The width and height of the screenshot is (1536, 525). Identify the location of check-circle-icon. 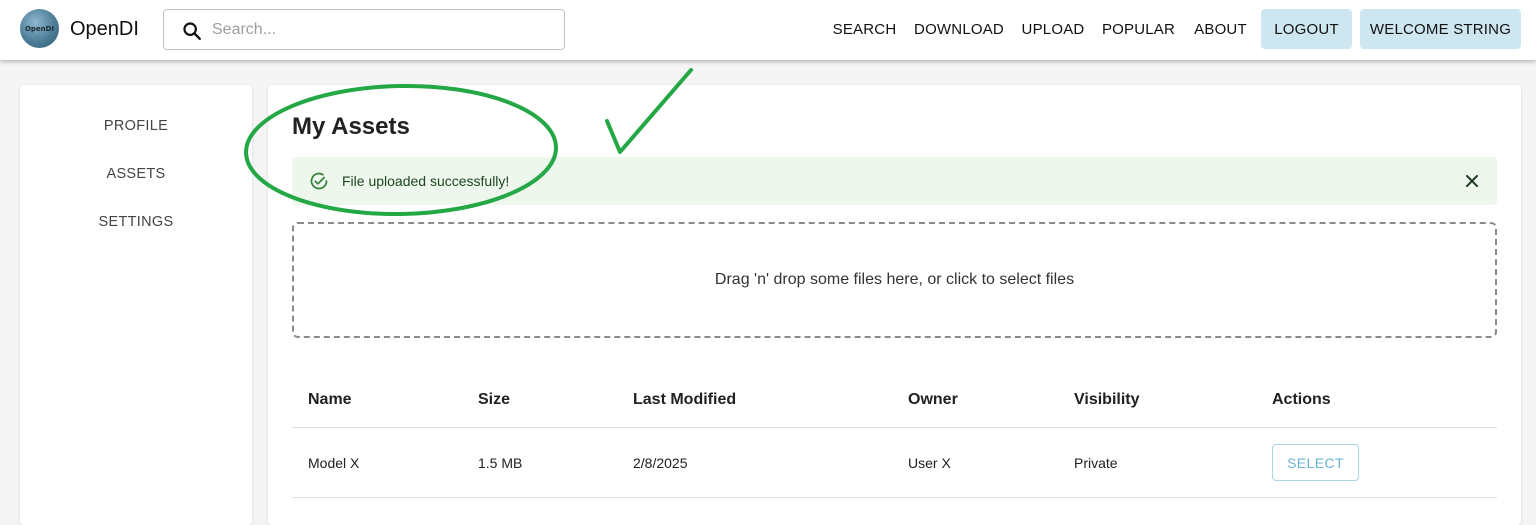
(319, 181).